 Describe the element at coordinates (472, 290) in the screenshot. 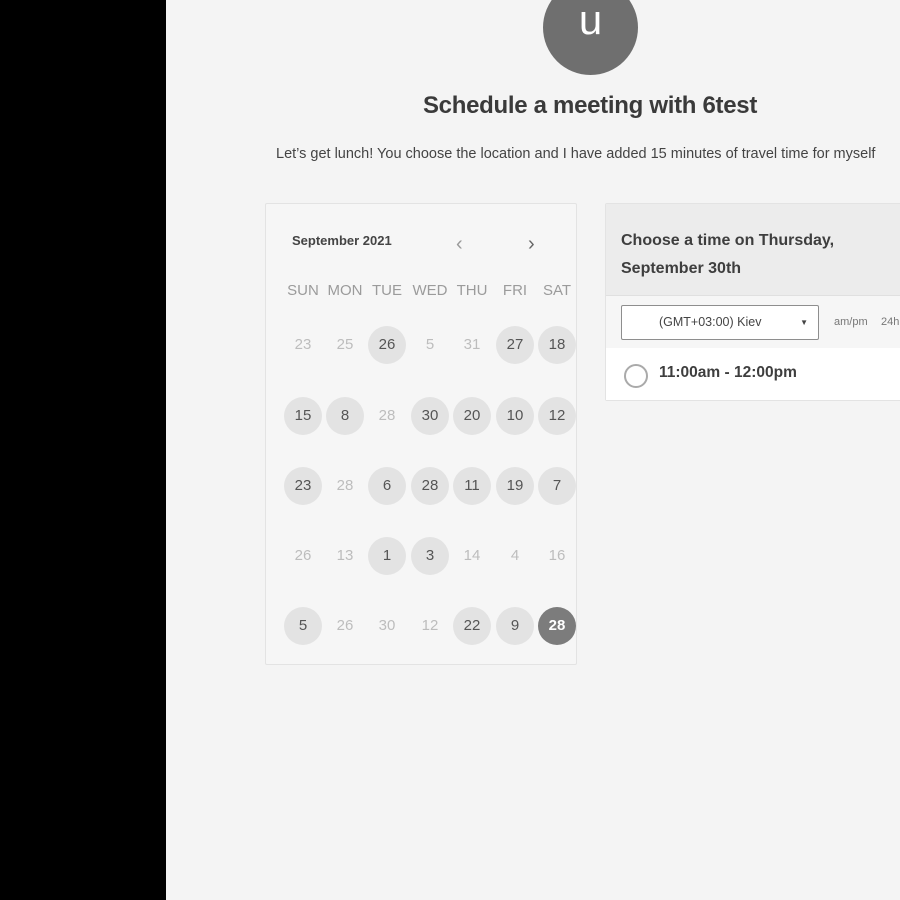

I see `weekday-label: THU` at that location.